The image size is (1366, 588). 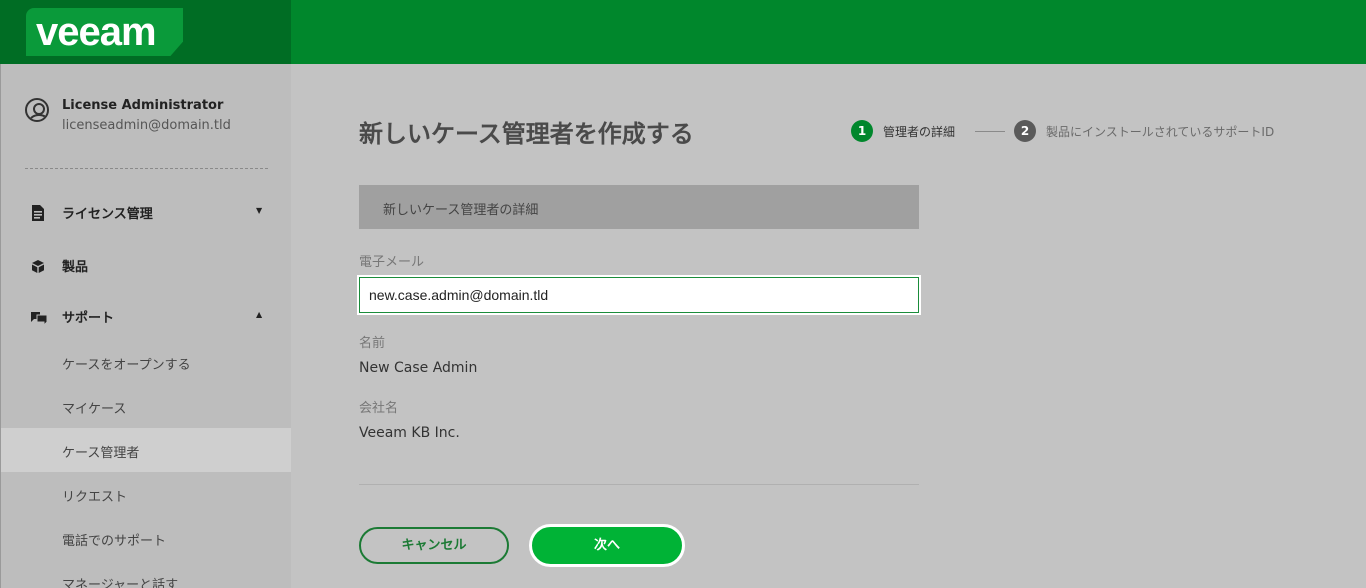 I want to click on step-1-number: 1, so click(x=862, y=131).